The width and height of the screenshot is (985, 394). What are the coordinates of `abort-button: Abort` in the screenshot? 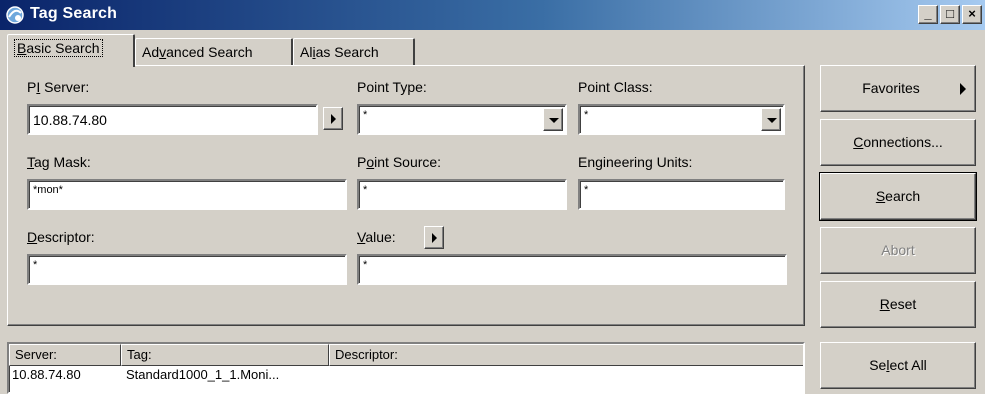 It's located at (898, 250).